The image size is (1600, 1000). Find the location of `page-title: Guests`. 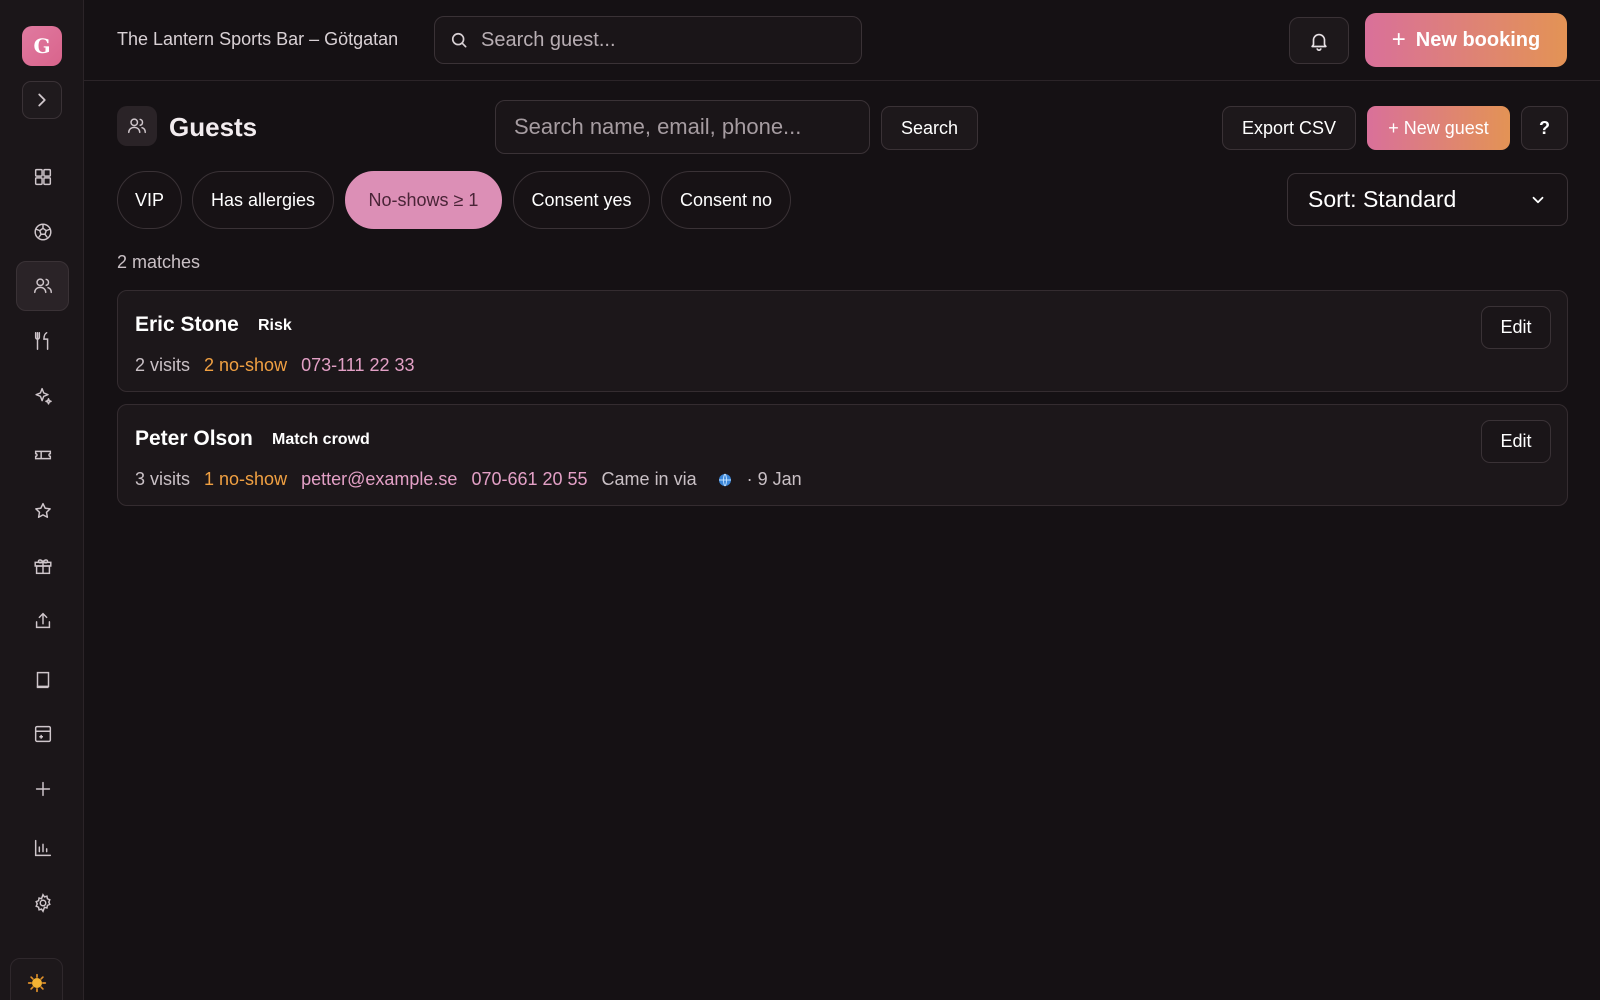

page-title: Guests is located at coordinates (213, 127).